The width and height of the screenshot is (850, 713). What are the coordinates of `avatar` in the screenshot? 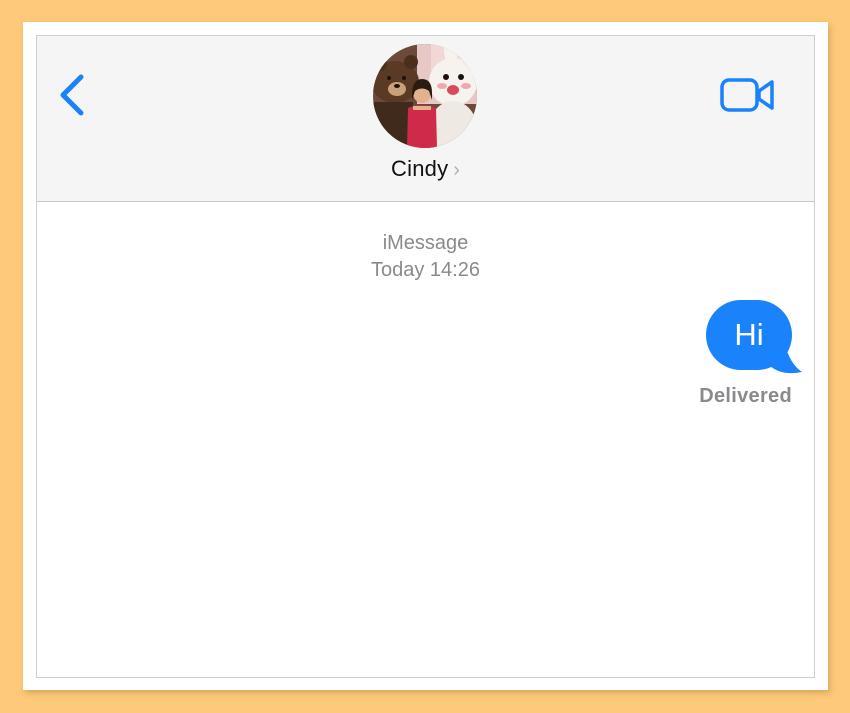 It's located at (425, 96).